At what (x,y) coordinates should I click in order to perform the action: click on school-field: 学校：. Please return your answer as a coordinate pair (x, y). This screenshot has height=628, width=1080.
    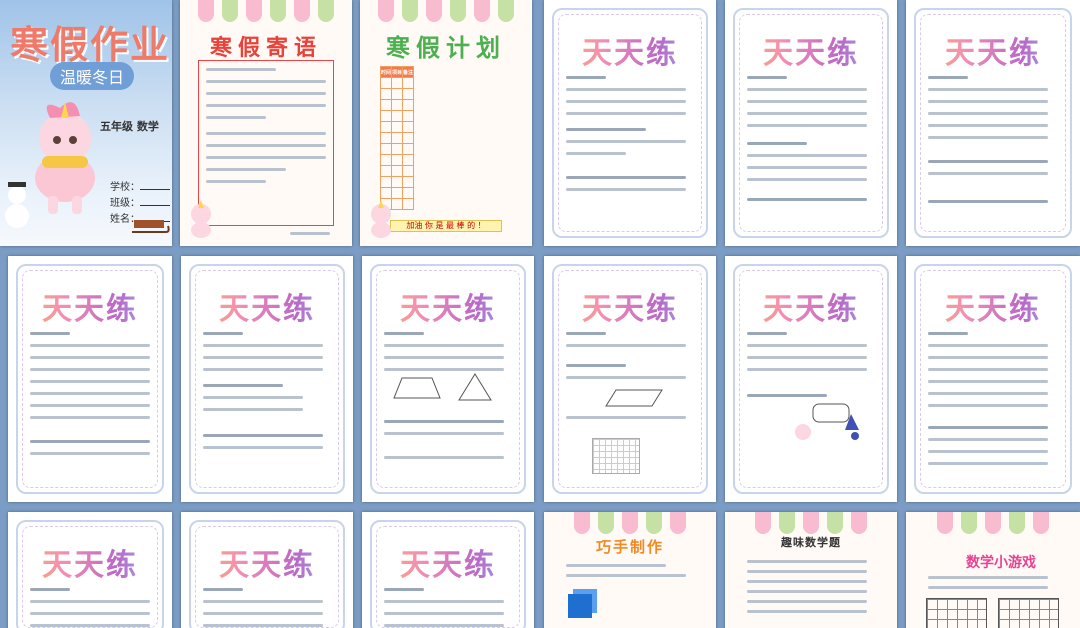
    Looking at the image, I should click on (140, 185).